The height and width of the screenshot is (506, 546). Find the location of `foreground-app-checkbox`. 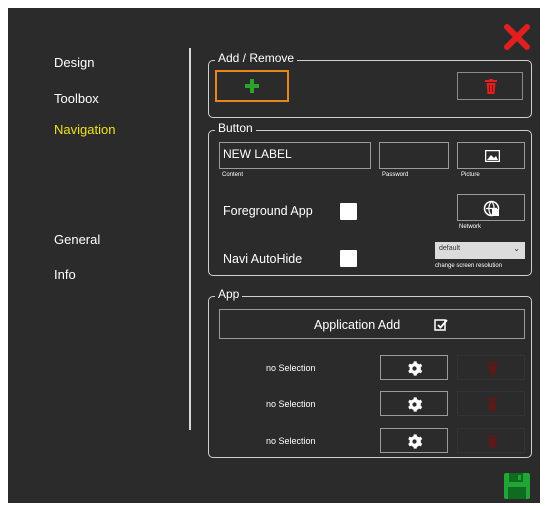

foreground-app-checkbox is located at coordinates (348, 211).